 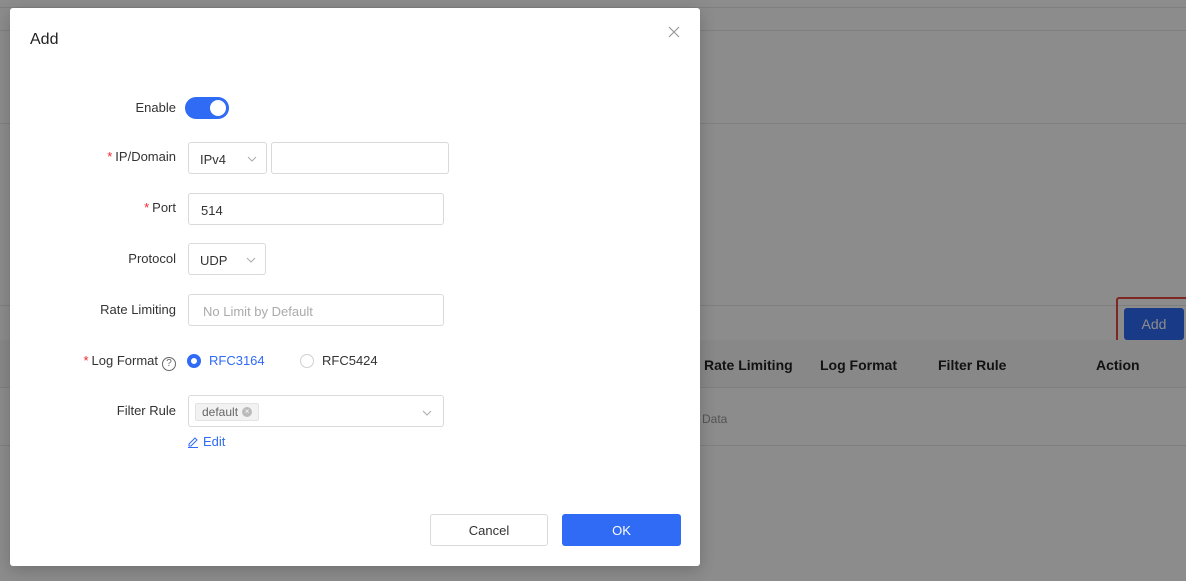 What do you see at coordinates (214, 441) in the screenshot?
I see `edit-label: Edit` at bounding box center [214, 441].